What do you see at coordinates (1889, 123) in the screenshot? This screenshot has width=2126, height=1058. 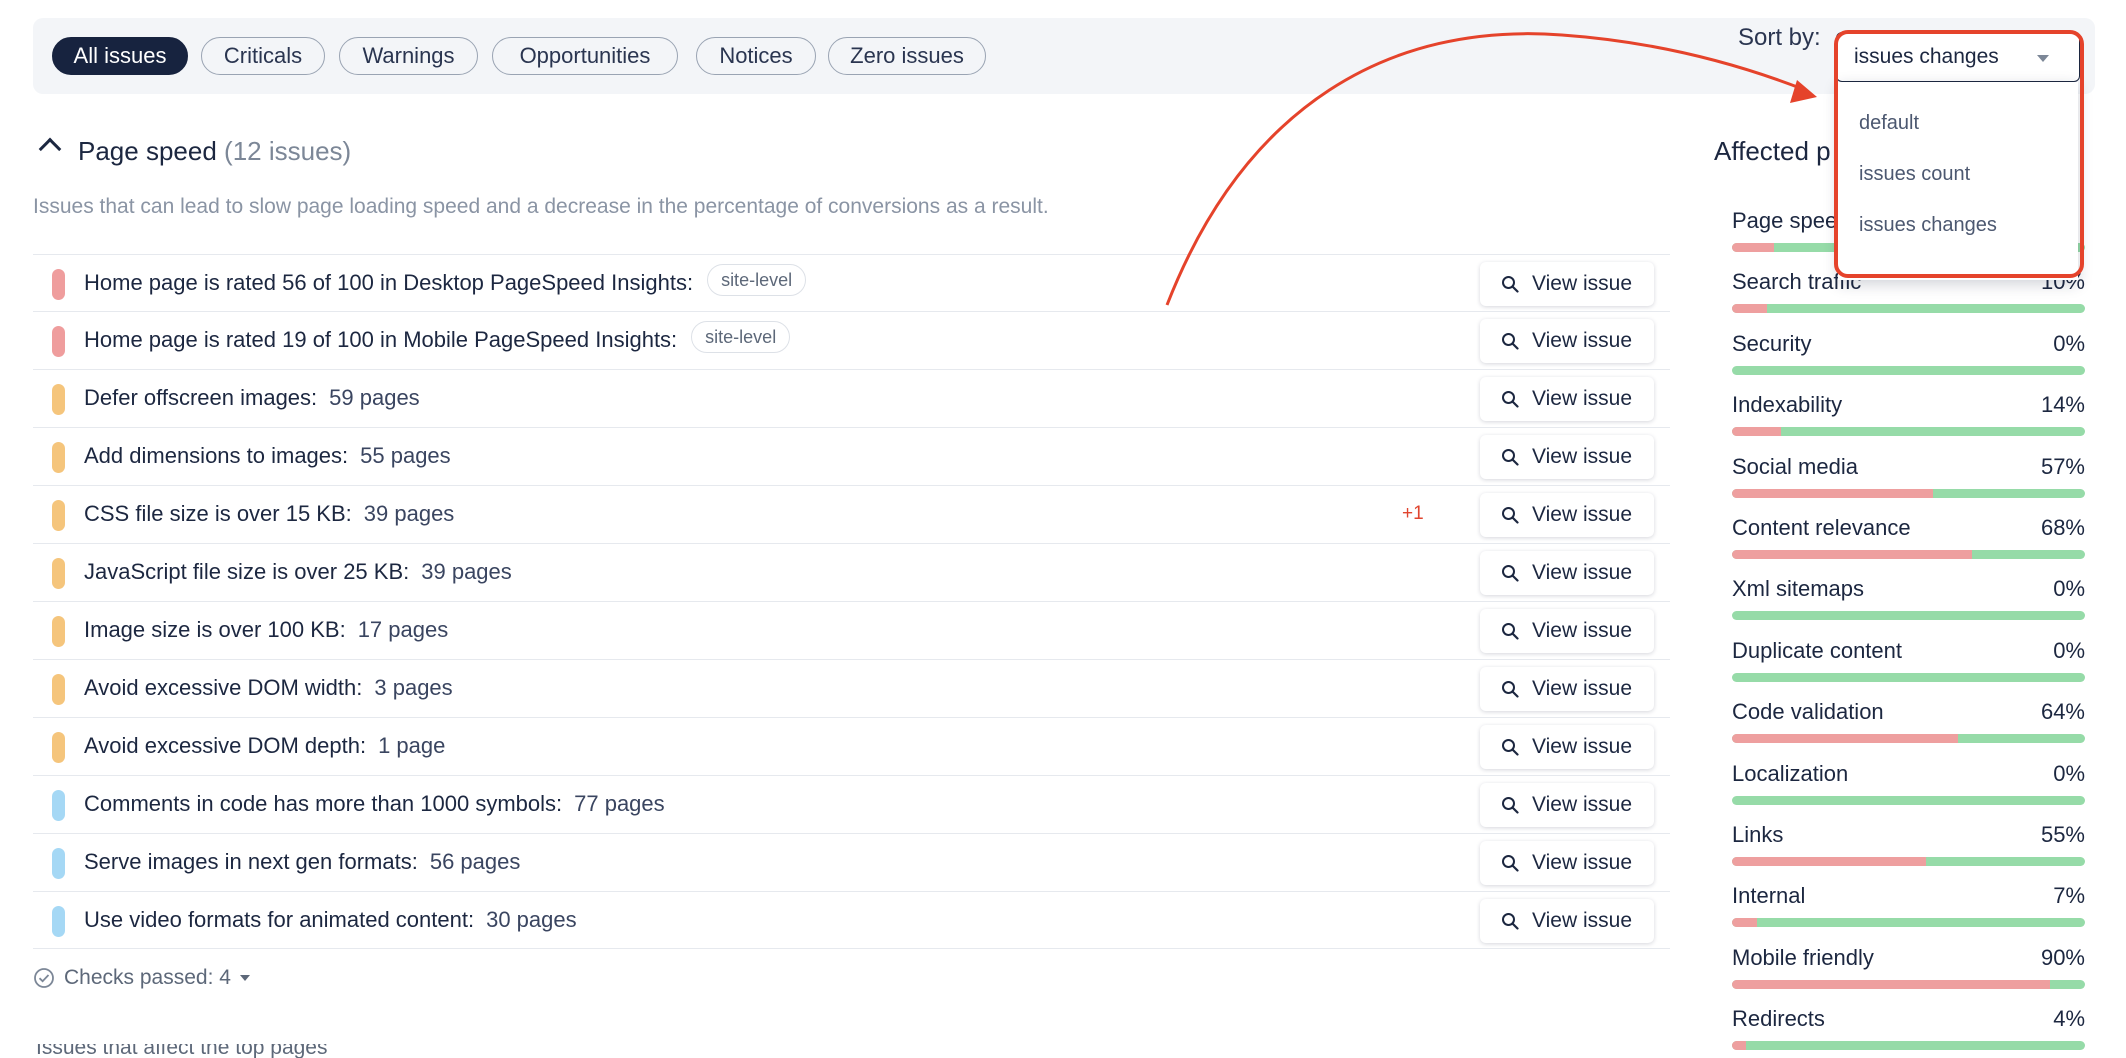 I see `sort-option-default: default` at bounding box center [1889, 123].